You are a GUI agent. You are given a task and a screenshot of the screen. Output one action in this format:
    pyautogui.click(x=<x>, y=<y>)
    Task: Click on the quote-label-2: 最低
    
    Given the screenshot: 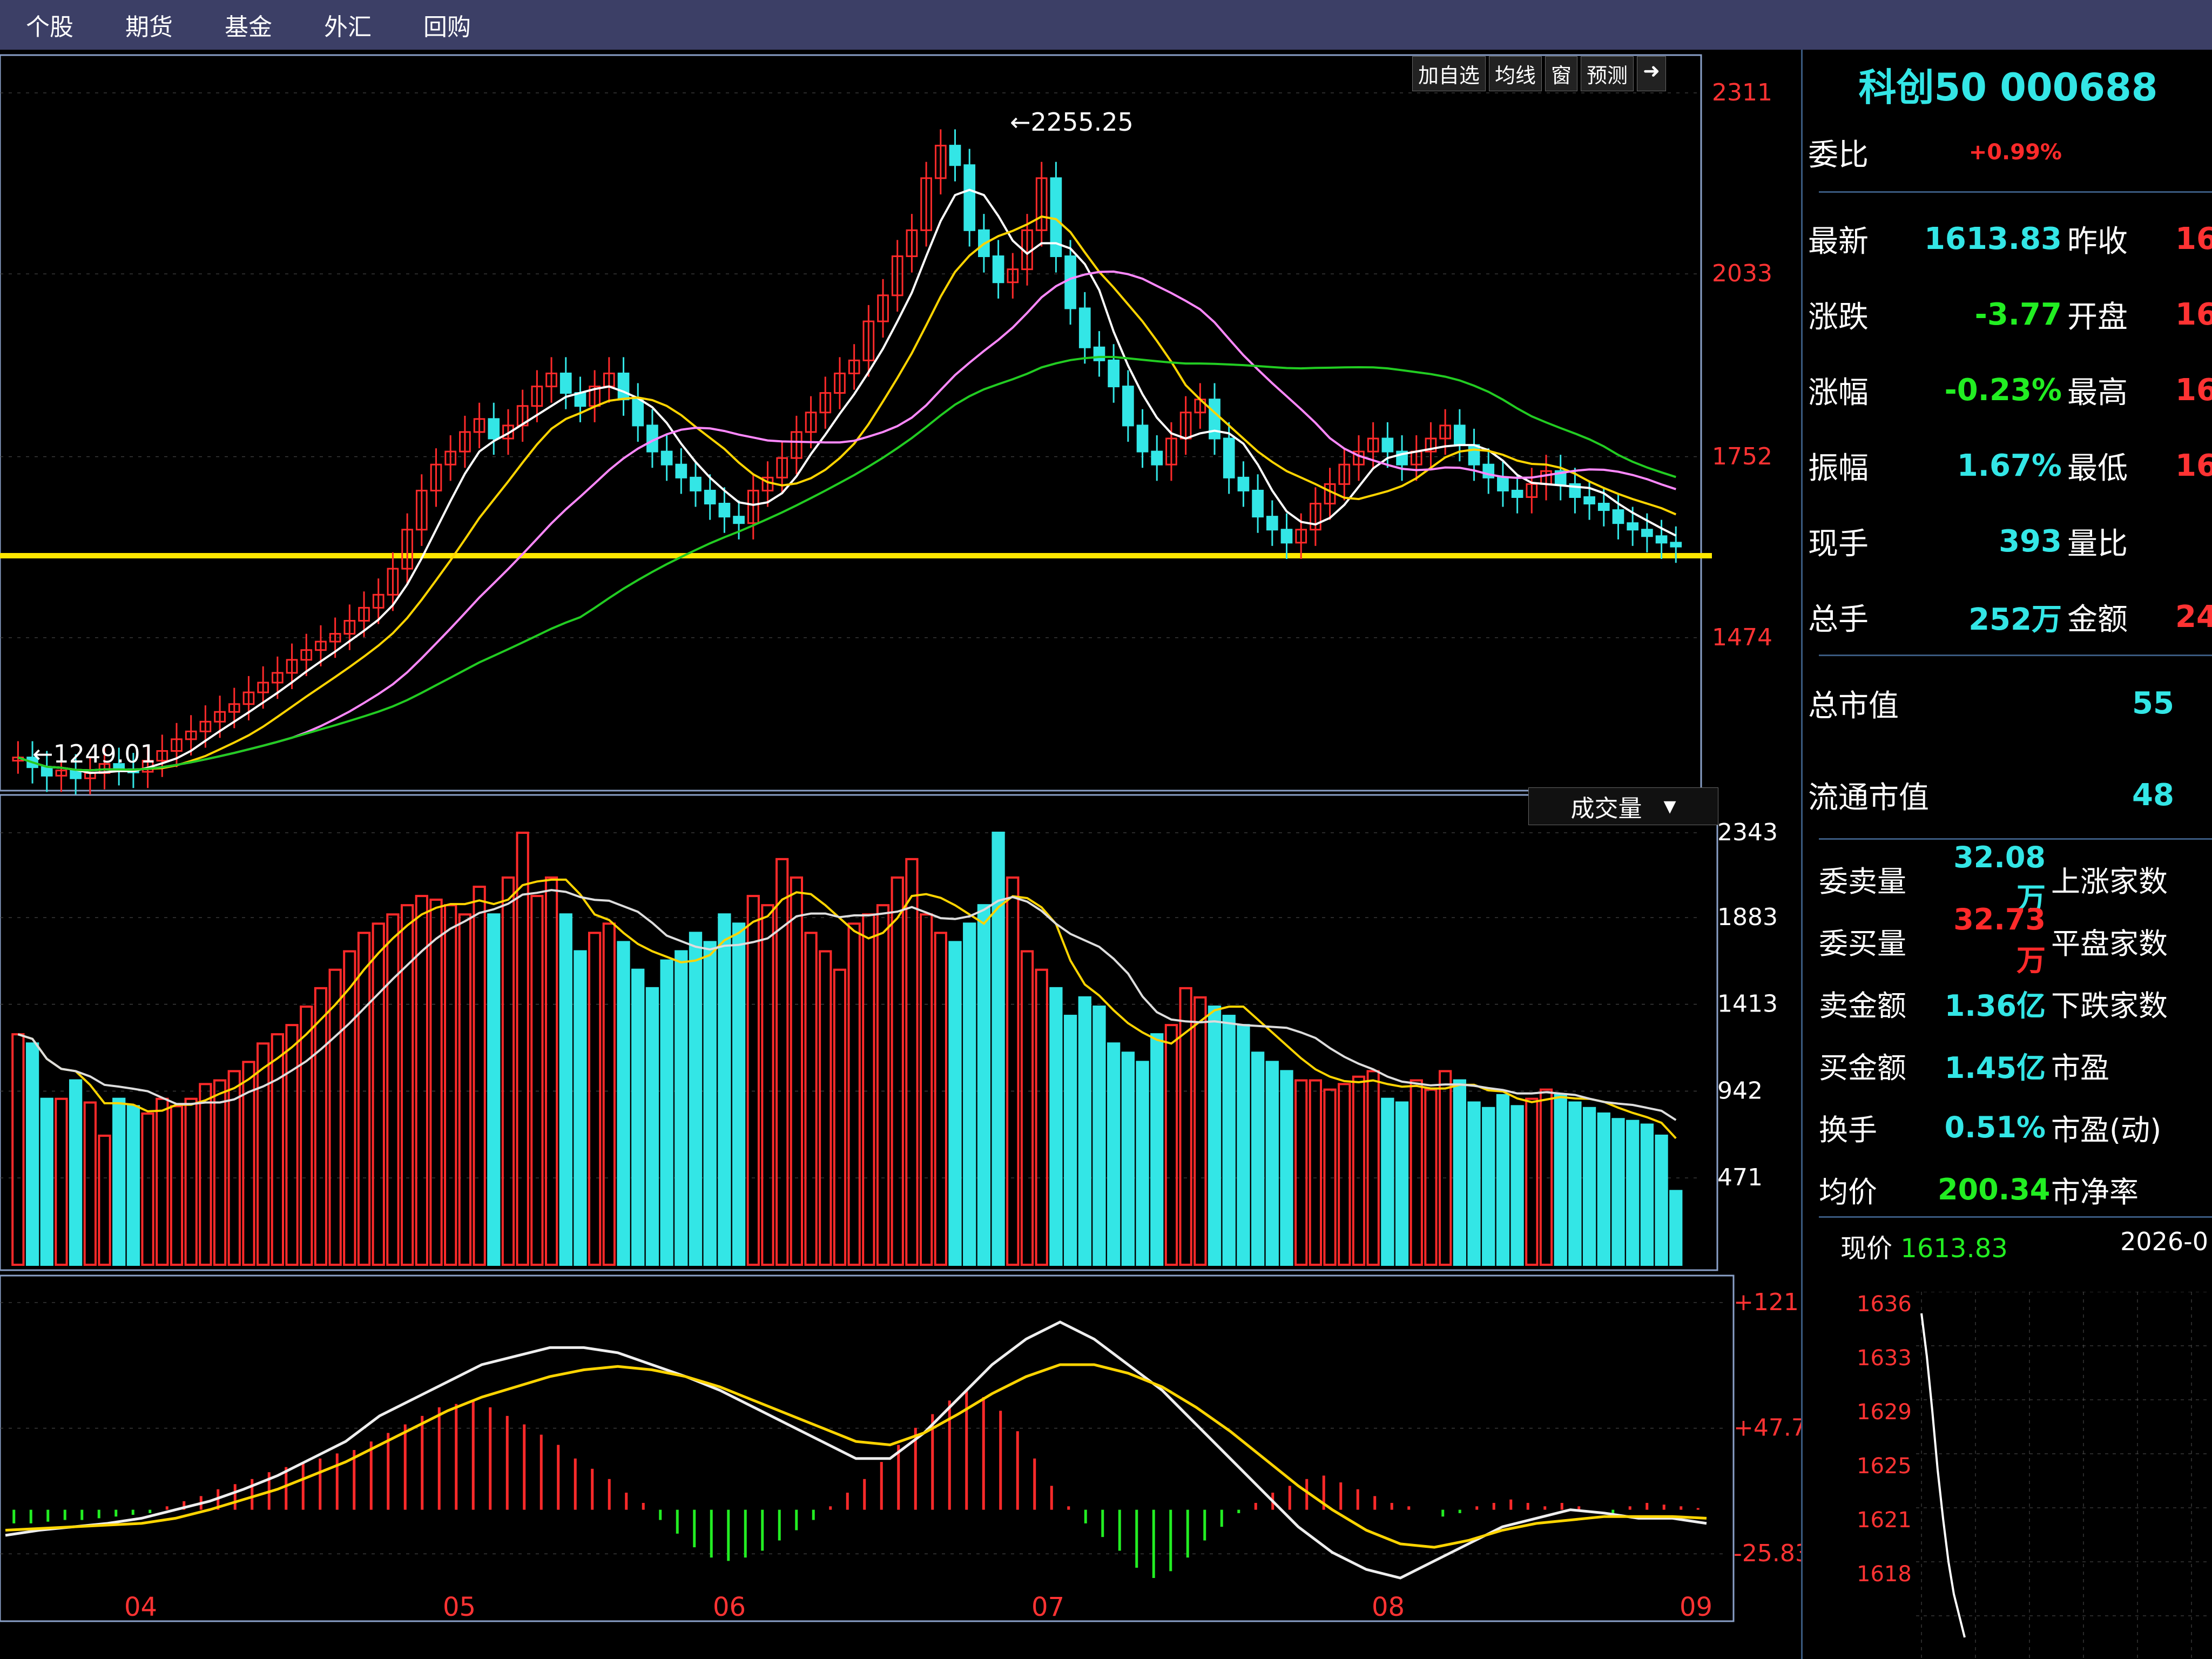 What is the action you would take?
    pyautogui.click(x=2097, y=468)
    